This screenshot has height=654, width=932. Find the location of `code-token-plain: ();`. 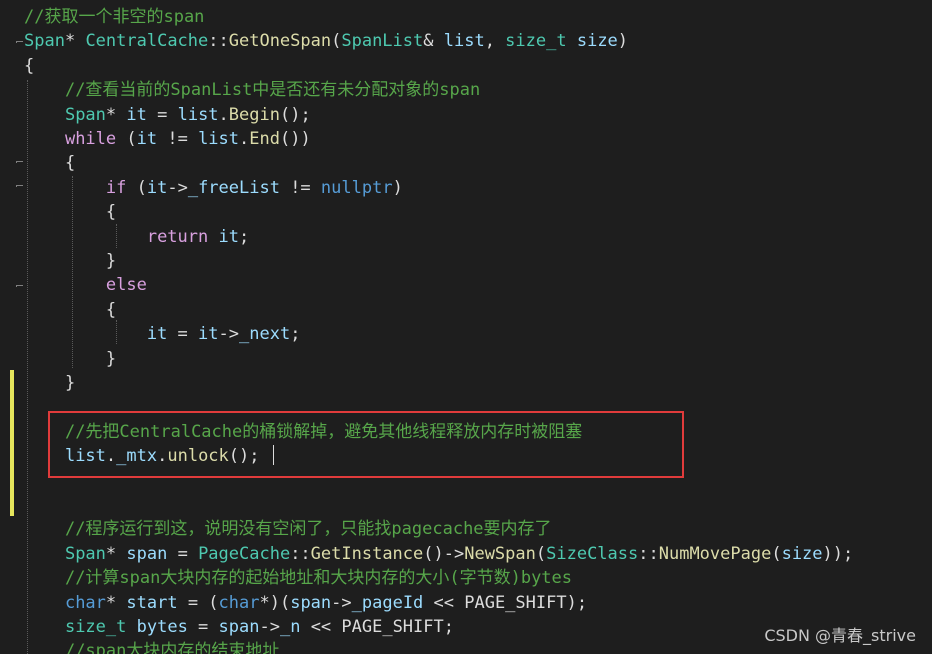

code-token-plain: (); is located at coordinates (295, 114).